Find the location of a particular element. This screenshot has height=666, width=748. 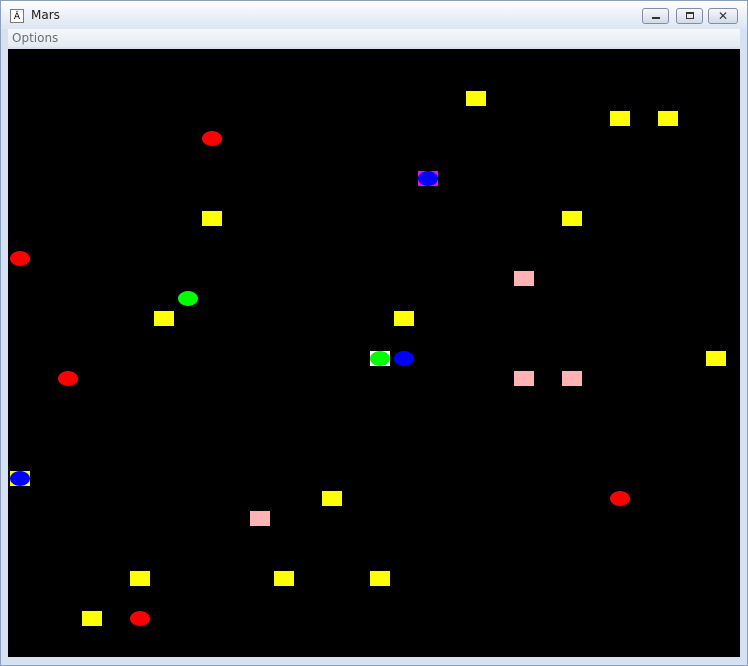

close-icon: ✕ is located at coordinates (723, 16).